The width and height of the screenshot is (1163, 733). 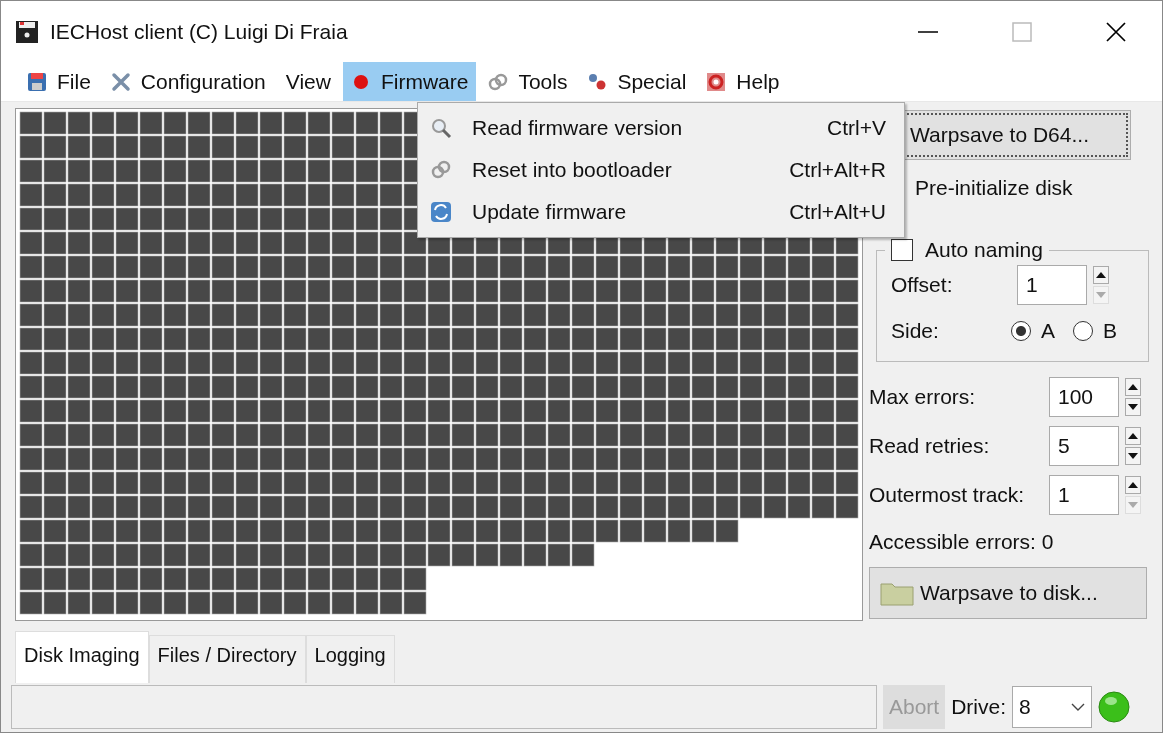 I want to click on checkbox-label: Auto naming, so click(x=984, y=250).